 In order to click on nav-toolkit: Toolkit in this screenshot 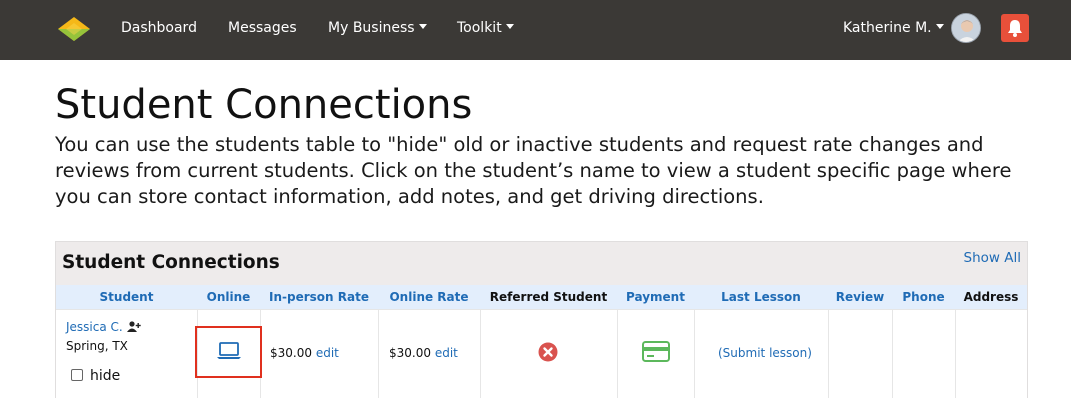, I will do `click(485, 28)`.